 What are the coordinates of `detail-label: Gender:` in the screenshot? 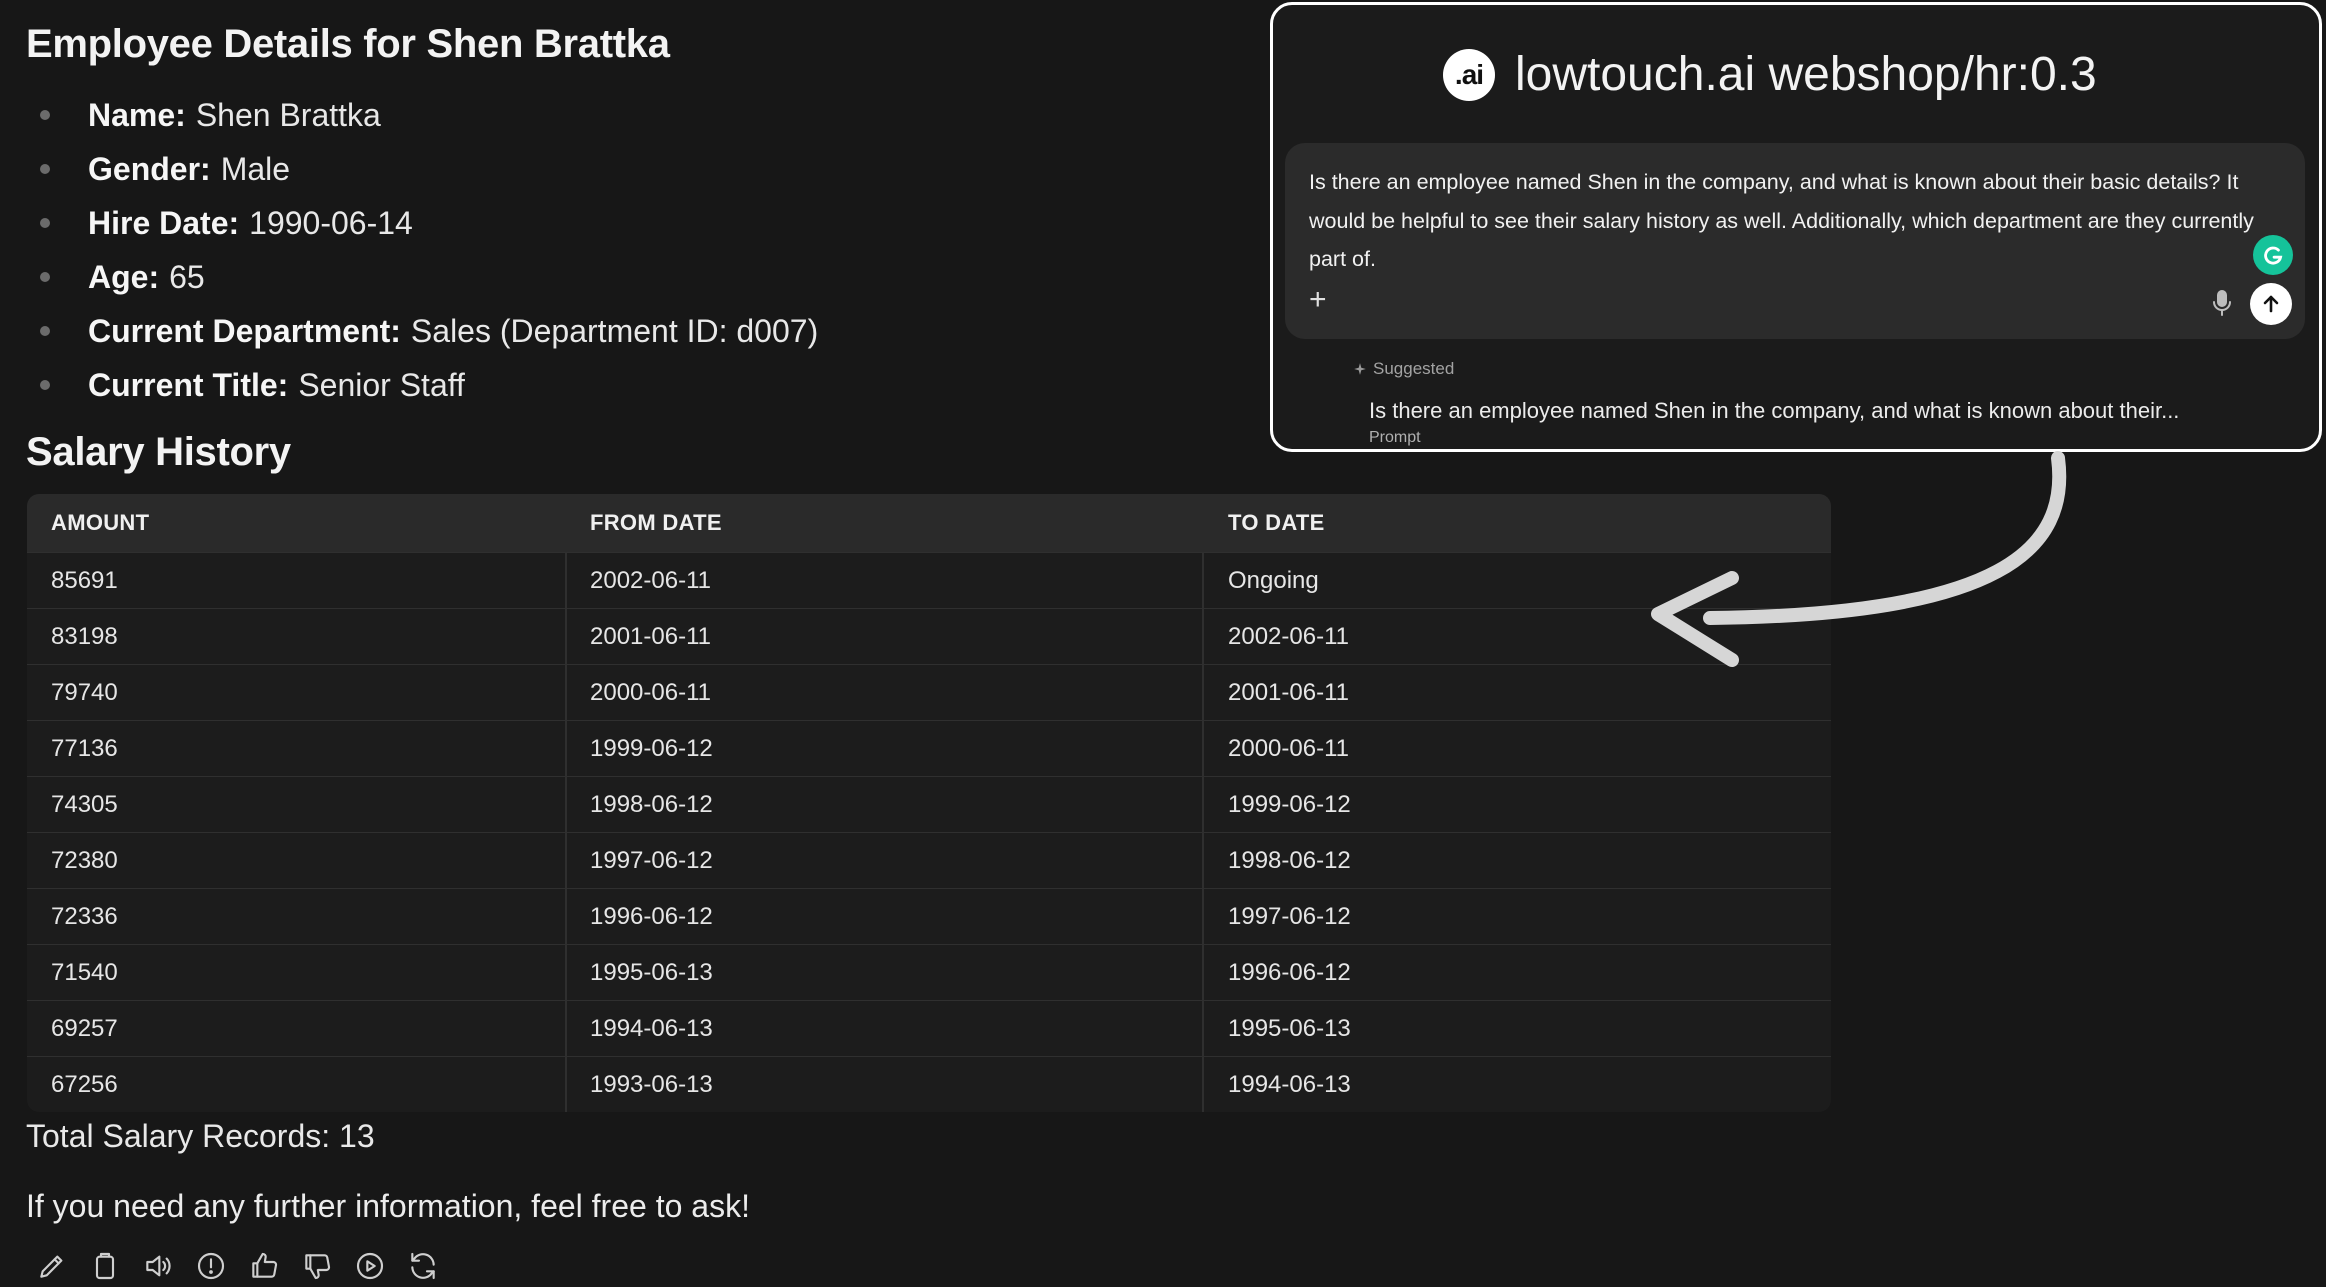 It's located at (149, 168).